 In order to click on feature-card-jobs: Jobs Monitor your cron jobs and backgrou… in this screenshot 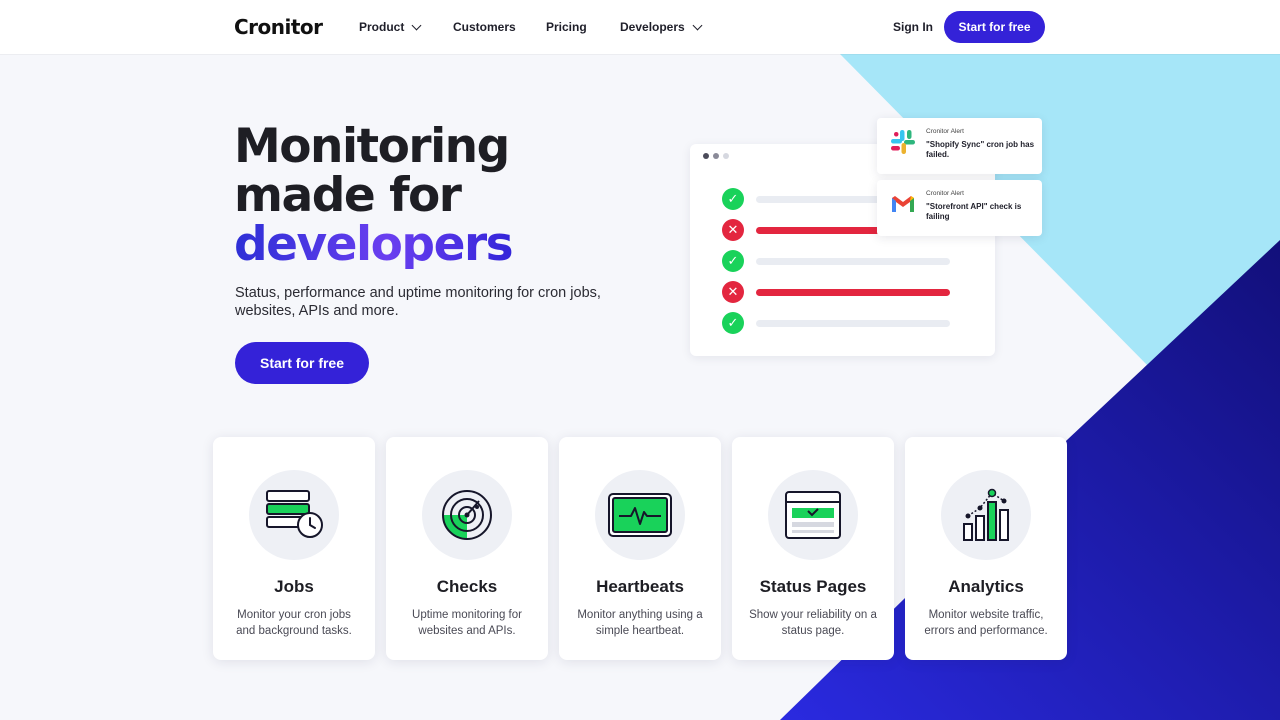, I will do `click(294, 548)`.